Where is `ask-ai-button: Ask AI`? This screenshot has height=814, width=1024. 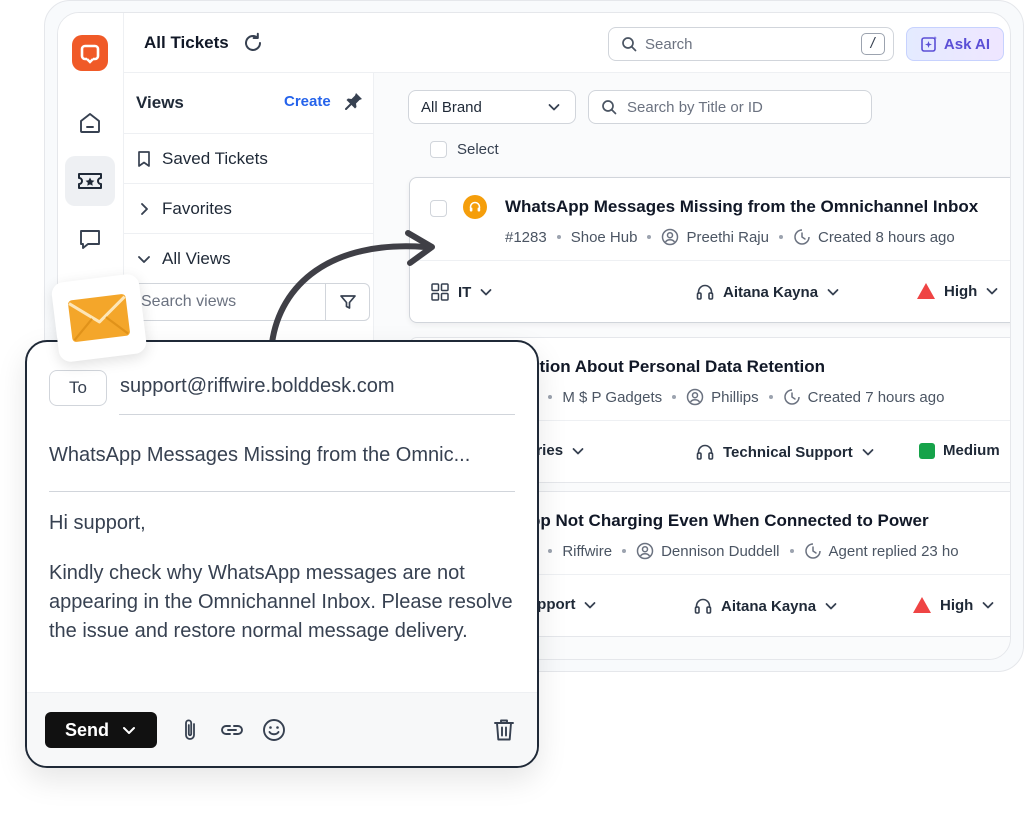 ask-ai-button: Ask AI is located at coordinates (955, 44).